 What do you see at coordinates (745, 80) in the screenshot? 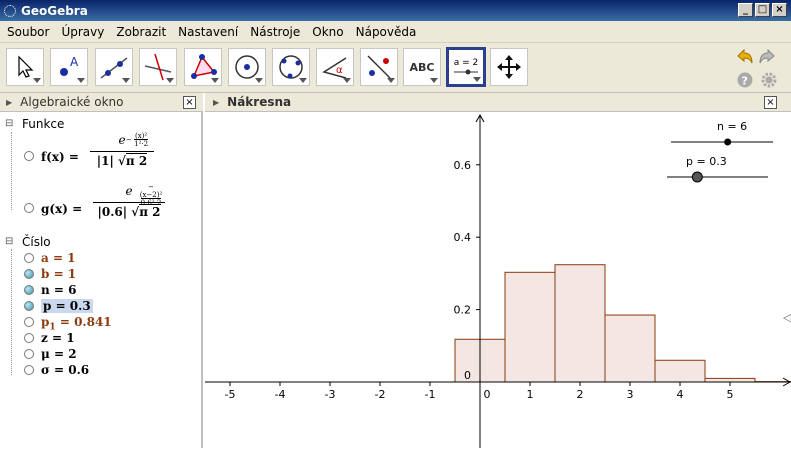
I see `help-button: ?` at bounding box center [745, 80].